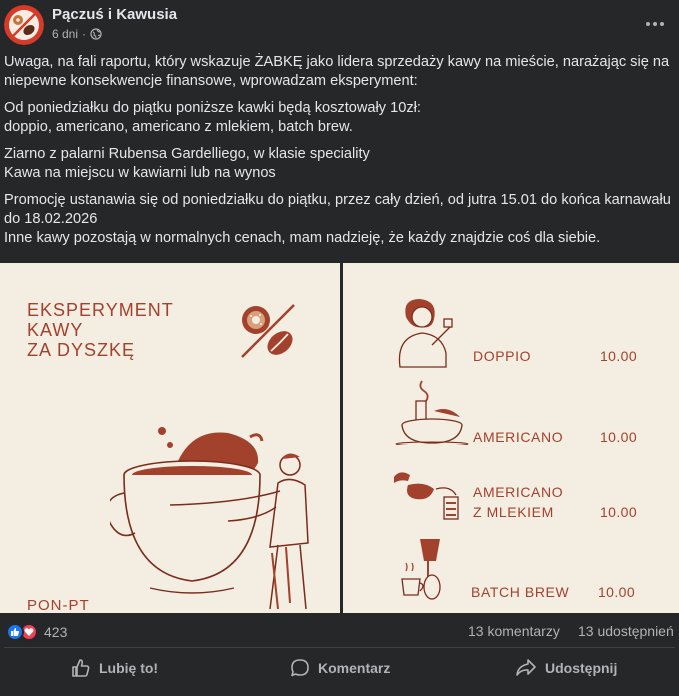 This screenshot has width=679, height=696. I want to click on doppio-illustration, so click(425, 333).